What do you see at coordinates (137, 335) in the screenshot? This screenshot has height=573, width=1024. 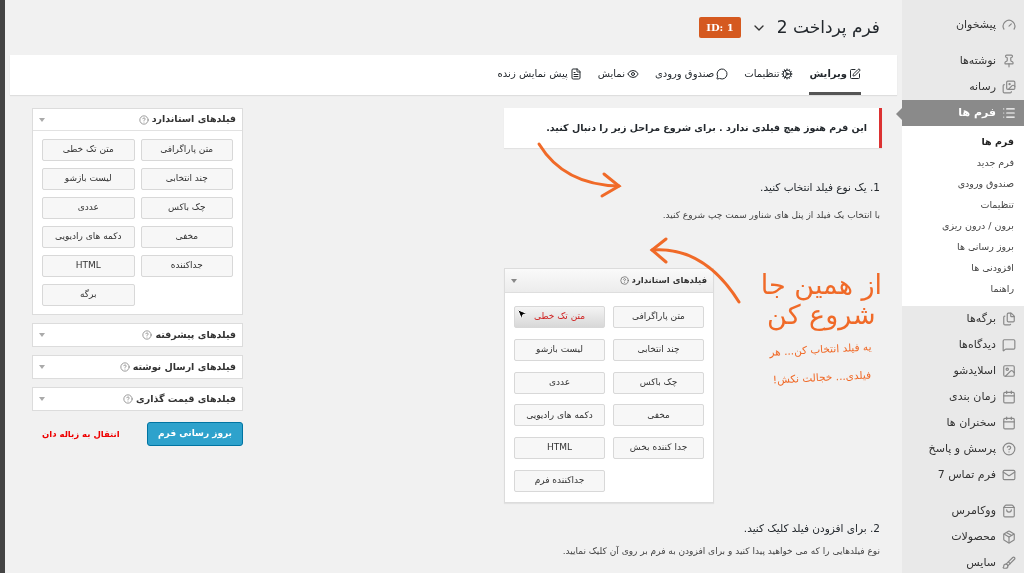 I see `panel-header: فیلدهای پیشرفته` at bounding box center [137, 335].